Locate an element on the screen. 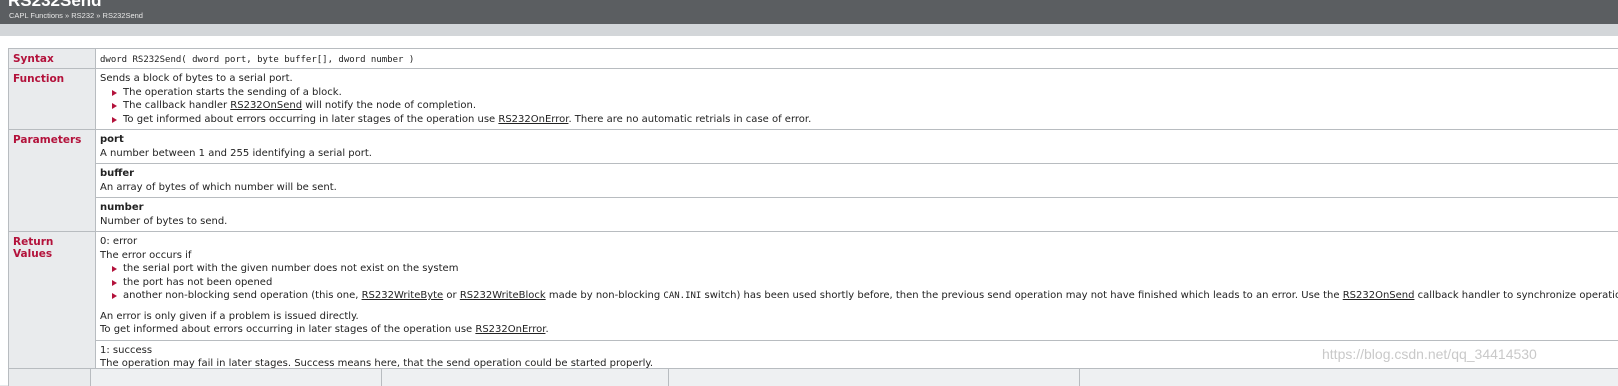  parameter-name: buffer is located at coordinates (859, 174).